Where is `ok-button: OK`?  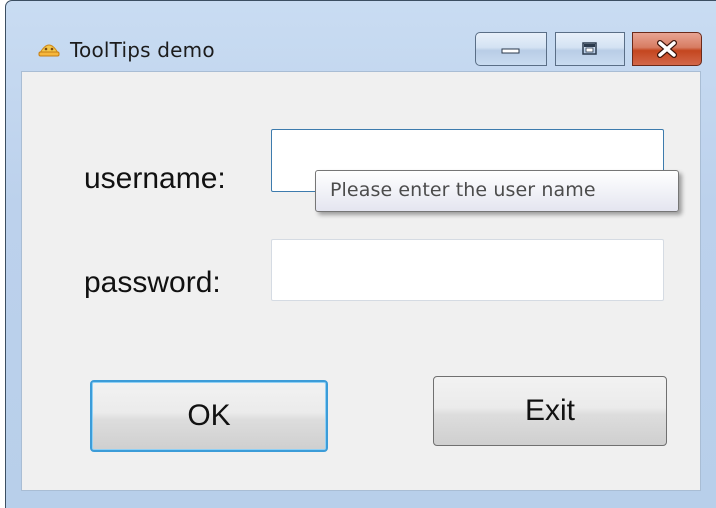
ok-button: OK is located at coordinates (209, 416).